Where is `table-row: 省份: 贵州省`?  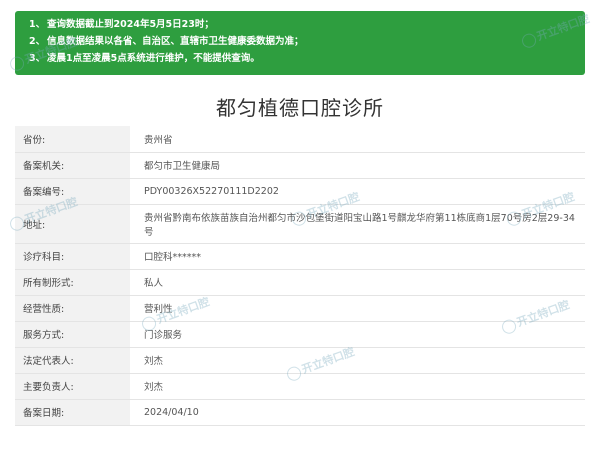 table-row: 省份: 贵州省 is located at coordinates (300, 139).